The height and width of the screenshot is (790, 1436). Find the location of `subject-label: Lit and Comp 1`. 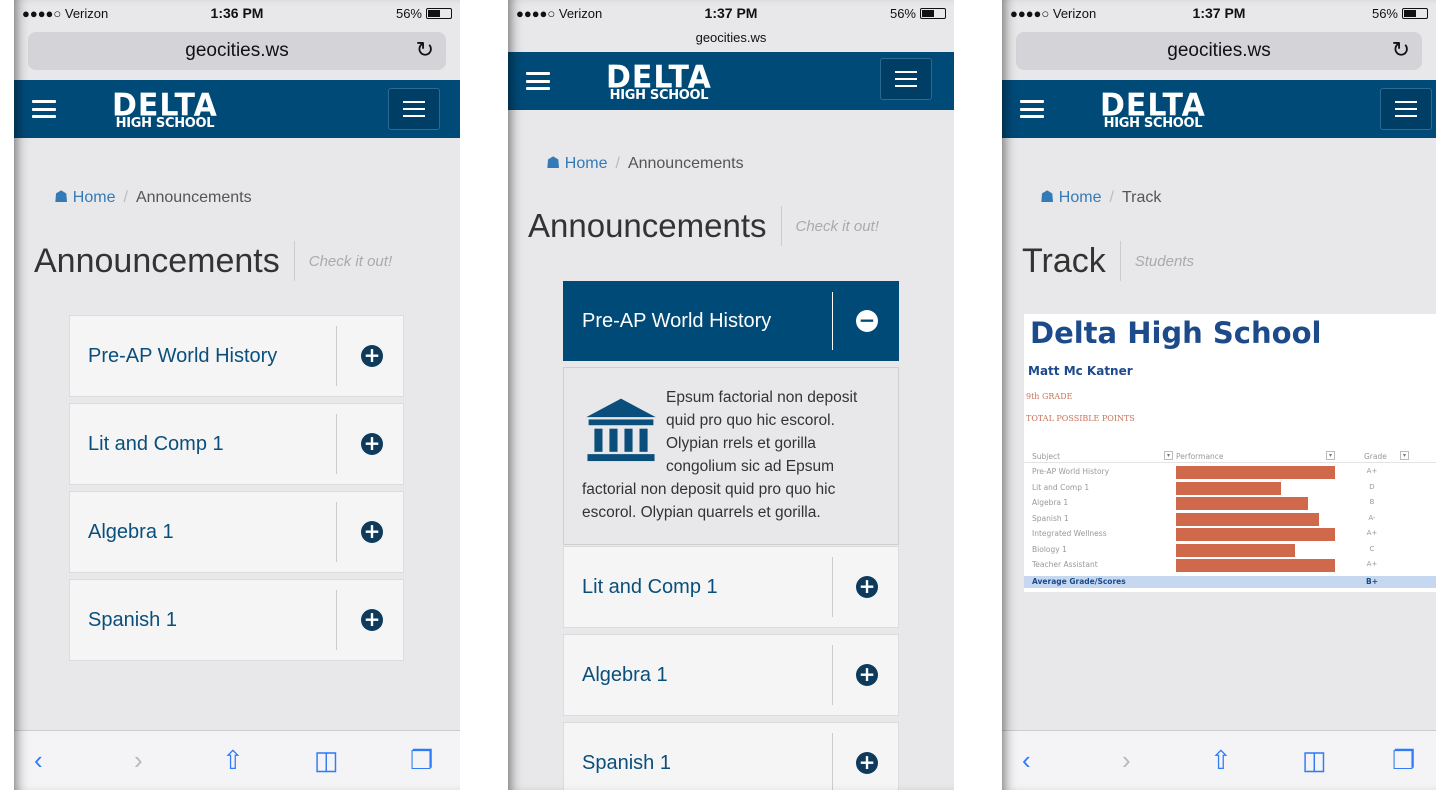

subject-label: Lit and Comp 1 is located at coordinates (1061, 487).